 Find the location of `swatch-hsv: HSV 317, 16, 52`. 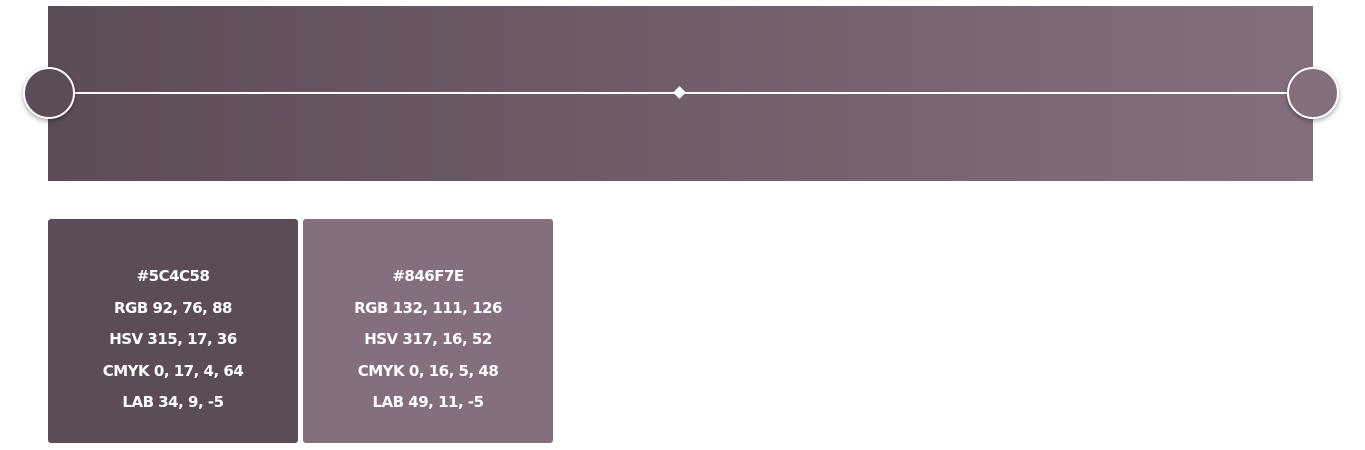

swatch-hsv: HSV 317, 16, 52 is located at coordinates (428, 339).